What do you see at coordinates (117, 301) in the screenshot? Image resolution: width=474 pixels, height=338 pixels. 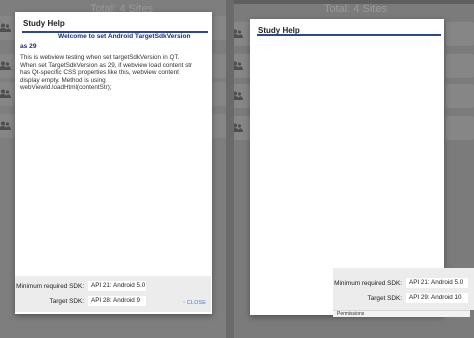 I see `target-sdk-value: API 28: Android 9` at bounding box center [117, 301].